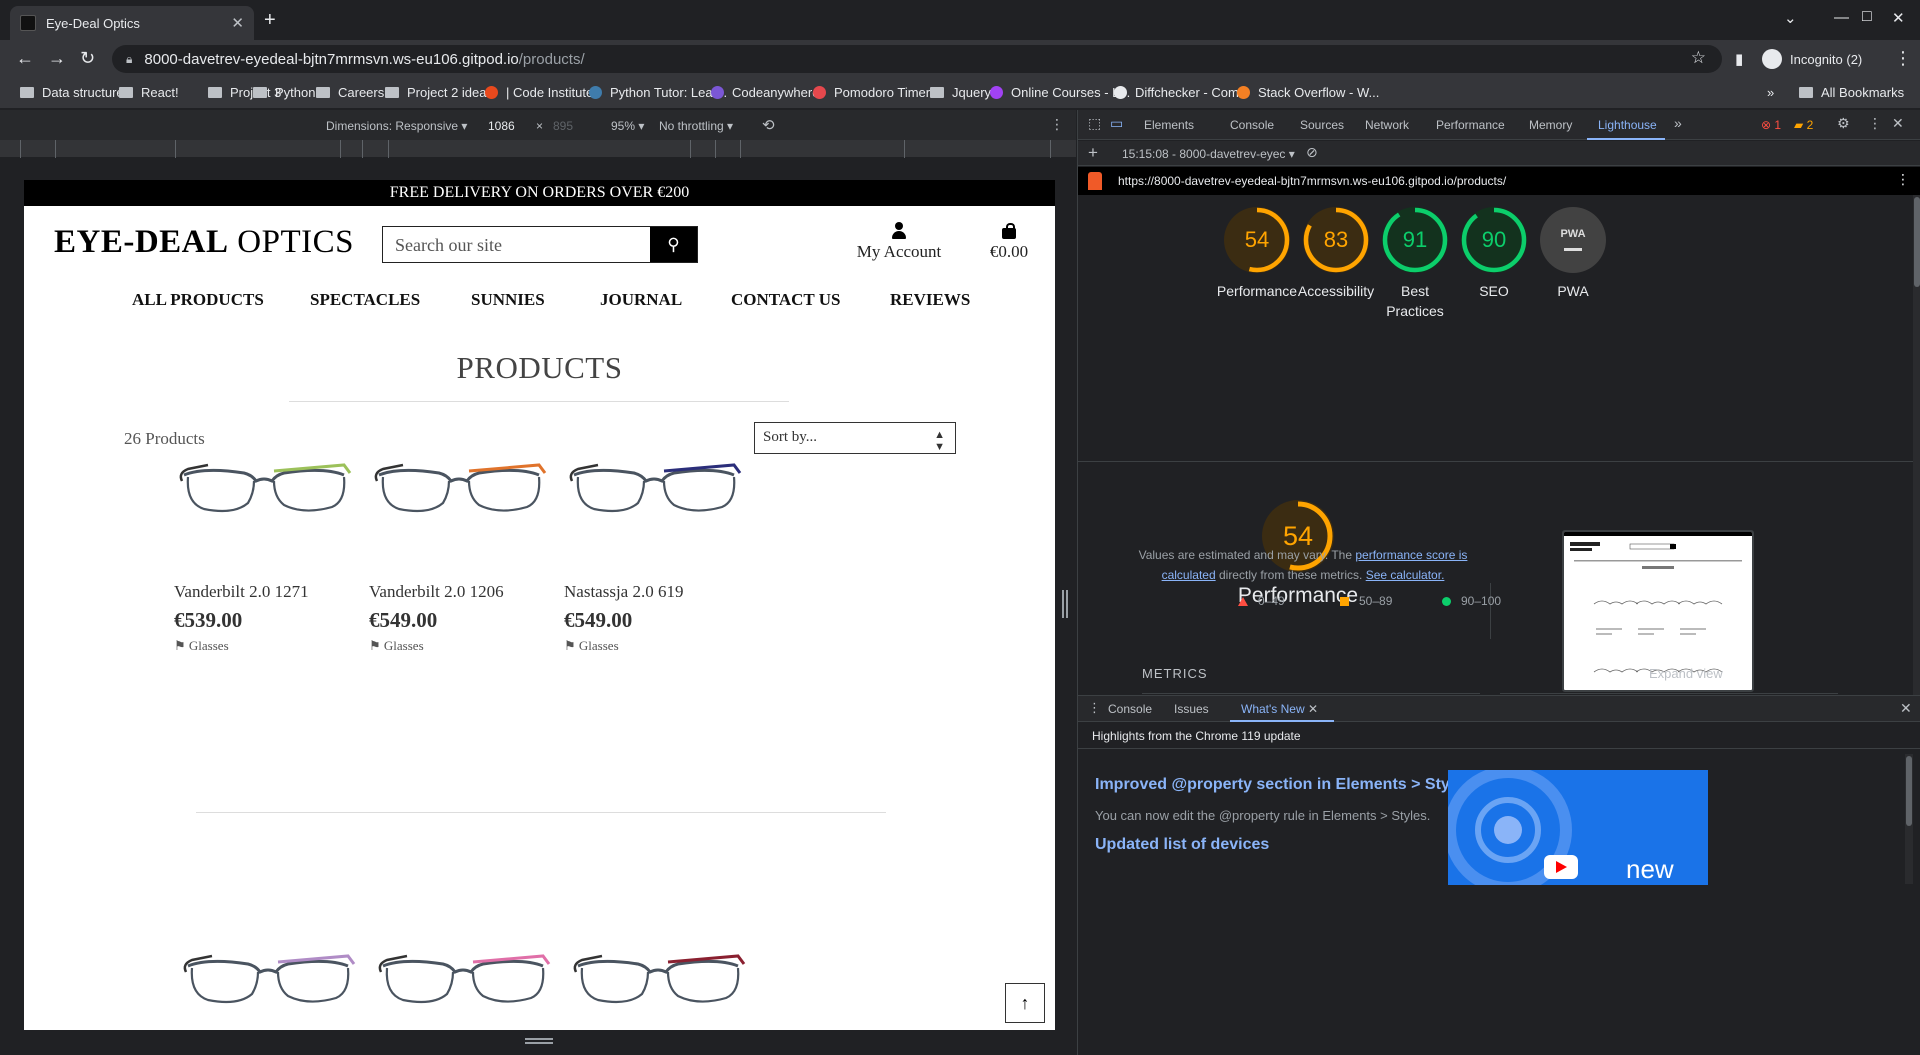  I want to click on bookmark-item: Codeanywhere, so click(765, 92).